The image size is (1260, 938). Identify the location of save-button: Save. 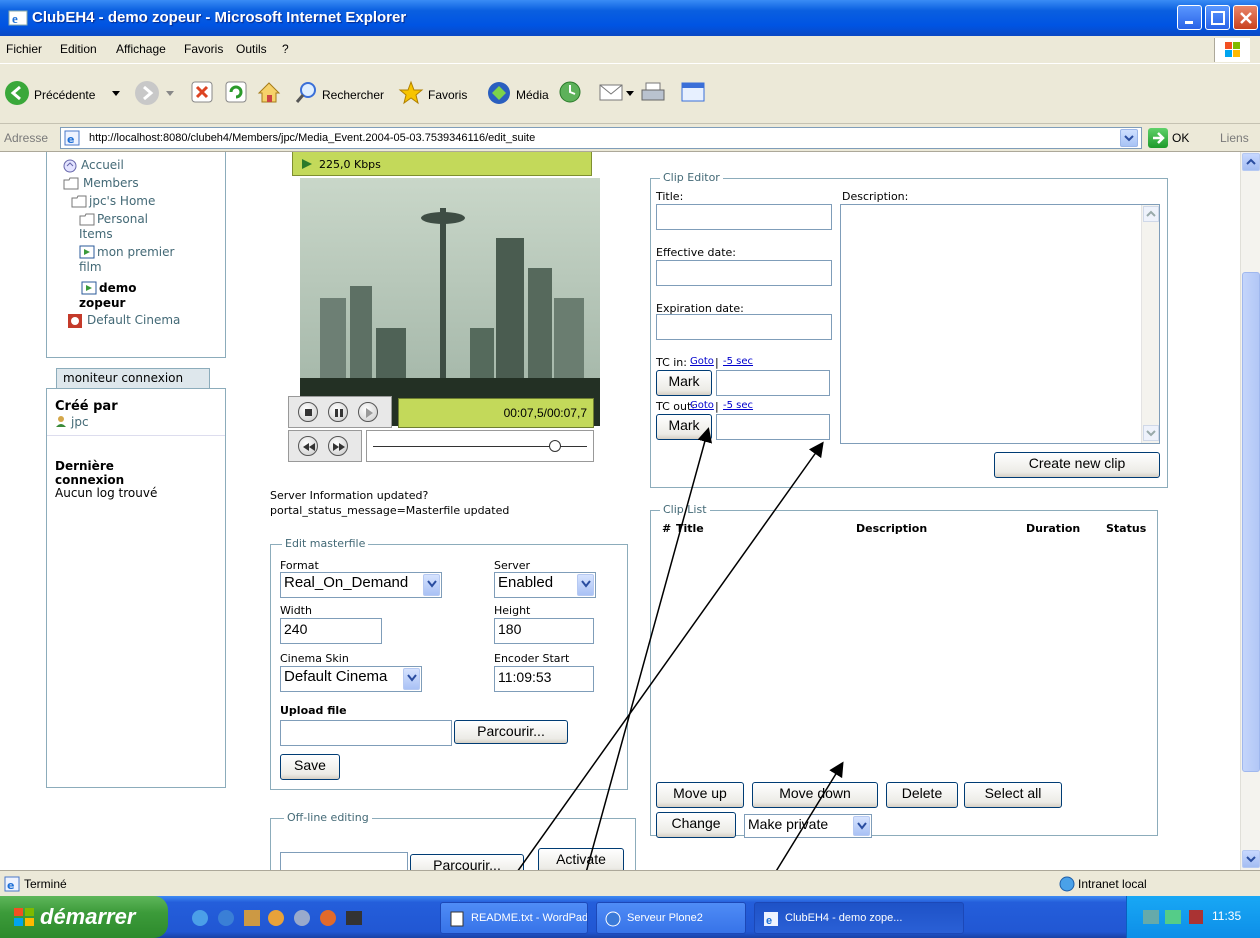
(310, 767).